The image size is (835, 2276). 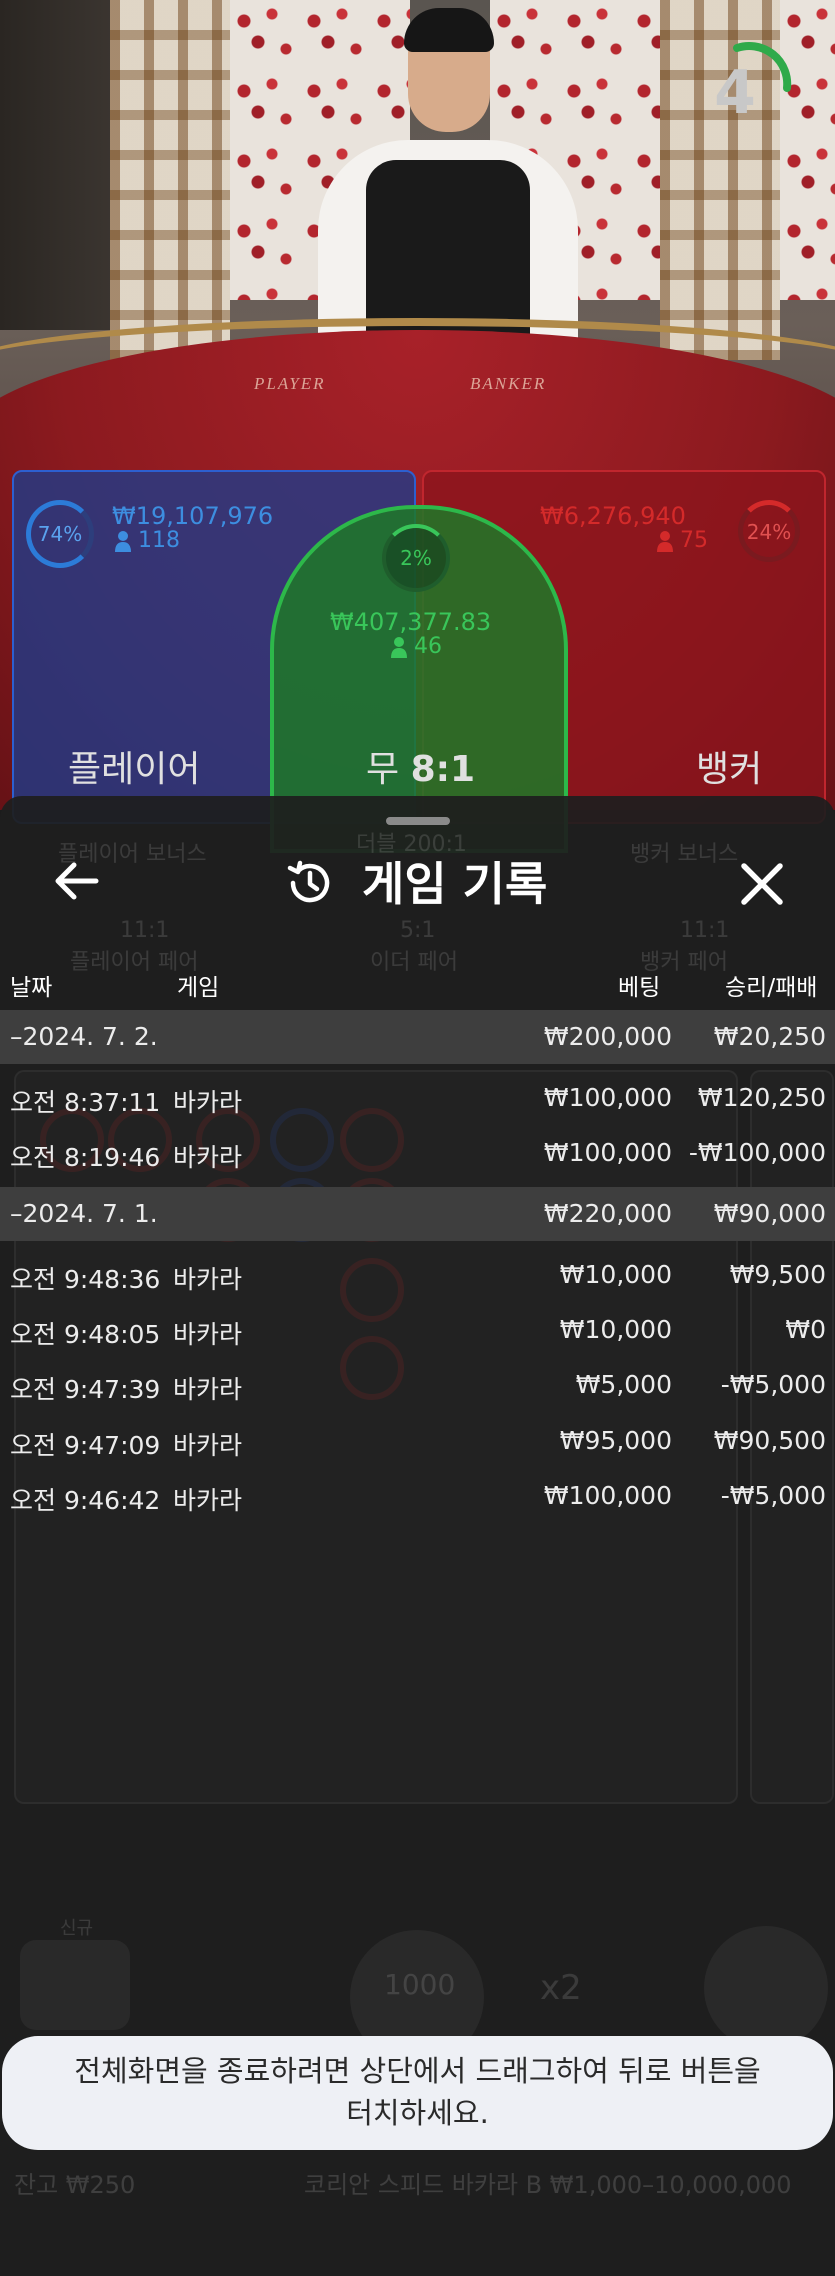 What do you see at coordinates (443, 769) in the screenshot?
I see `tie-label-odds: 8:1` at bounding box center [443, 769].